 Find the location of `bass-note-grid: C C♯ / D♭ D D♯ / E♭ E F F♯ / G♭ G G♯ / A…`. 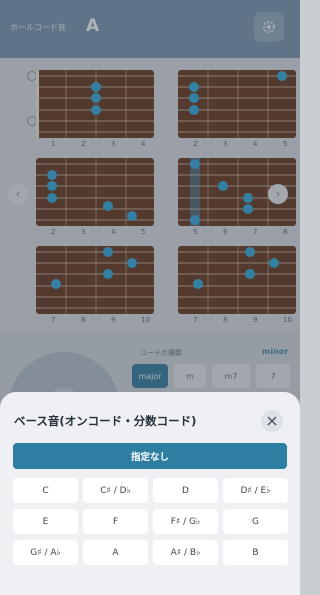

bass-note-grid: C C♯ / D♭ D D♯ / E♭ E F F♯ / G♭ G G♯ / A… is located at coordinates (150, 521).